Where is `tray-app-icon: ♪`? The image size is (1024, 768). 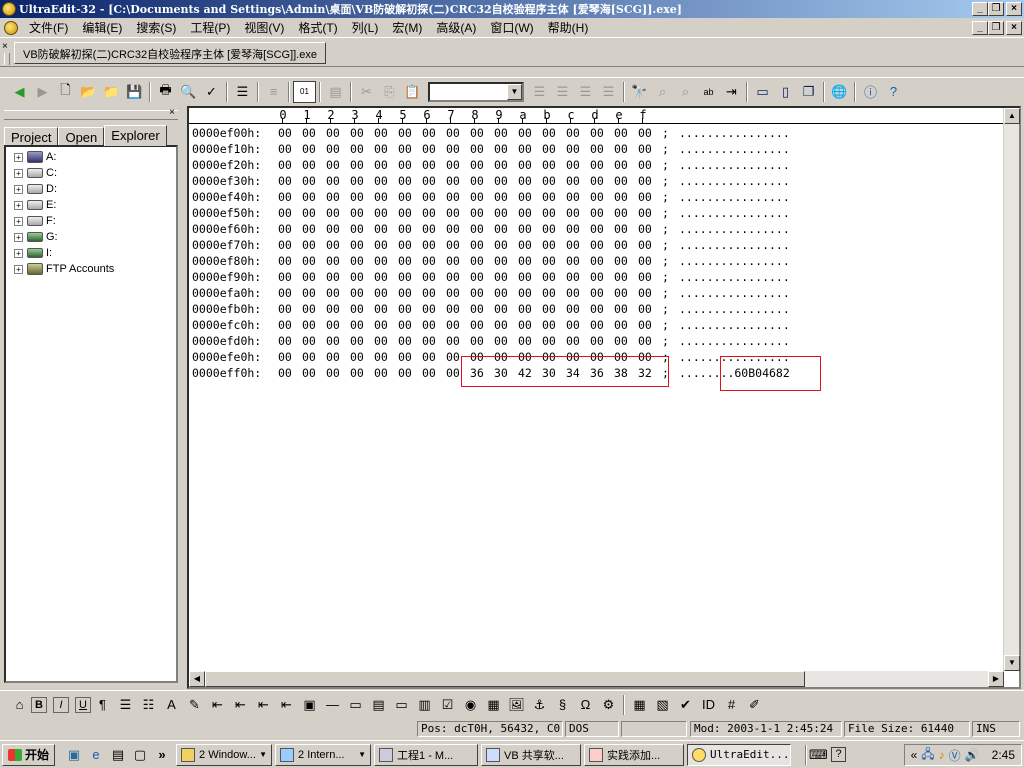 tray-app-icon: ♪ is located at coordinates (942, 755).